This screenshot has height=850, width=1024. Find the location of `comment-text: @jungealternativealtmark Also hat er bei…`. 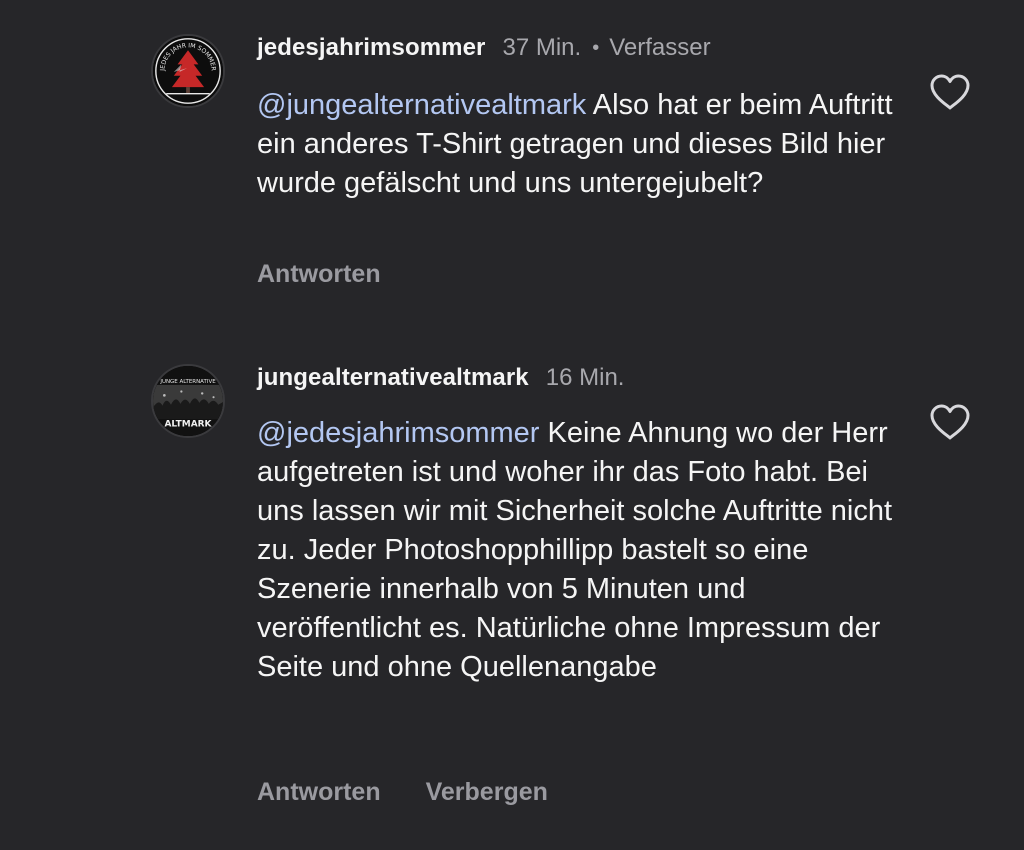

comment-text: @jungealternativealtmark Also hat er bei… is located at coordinates (582, 144).